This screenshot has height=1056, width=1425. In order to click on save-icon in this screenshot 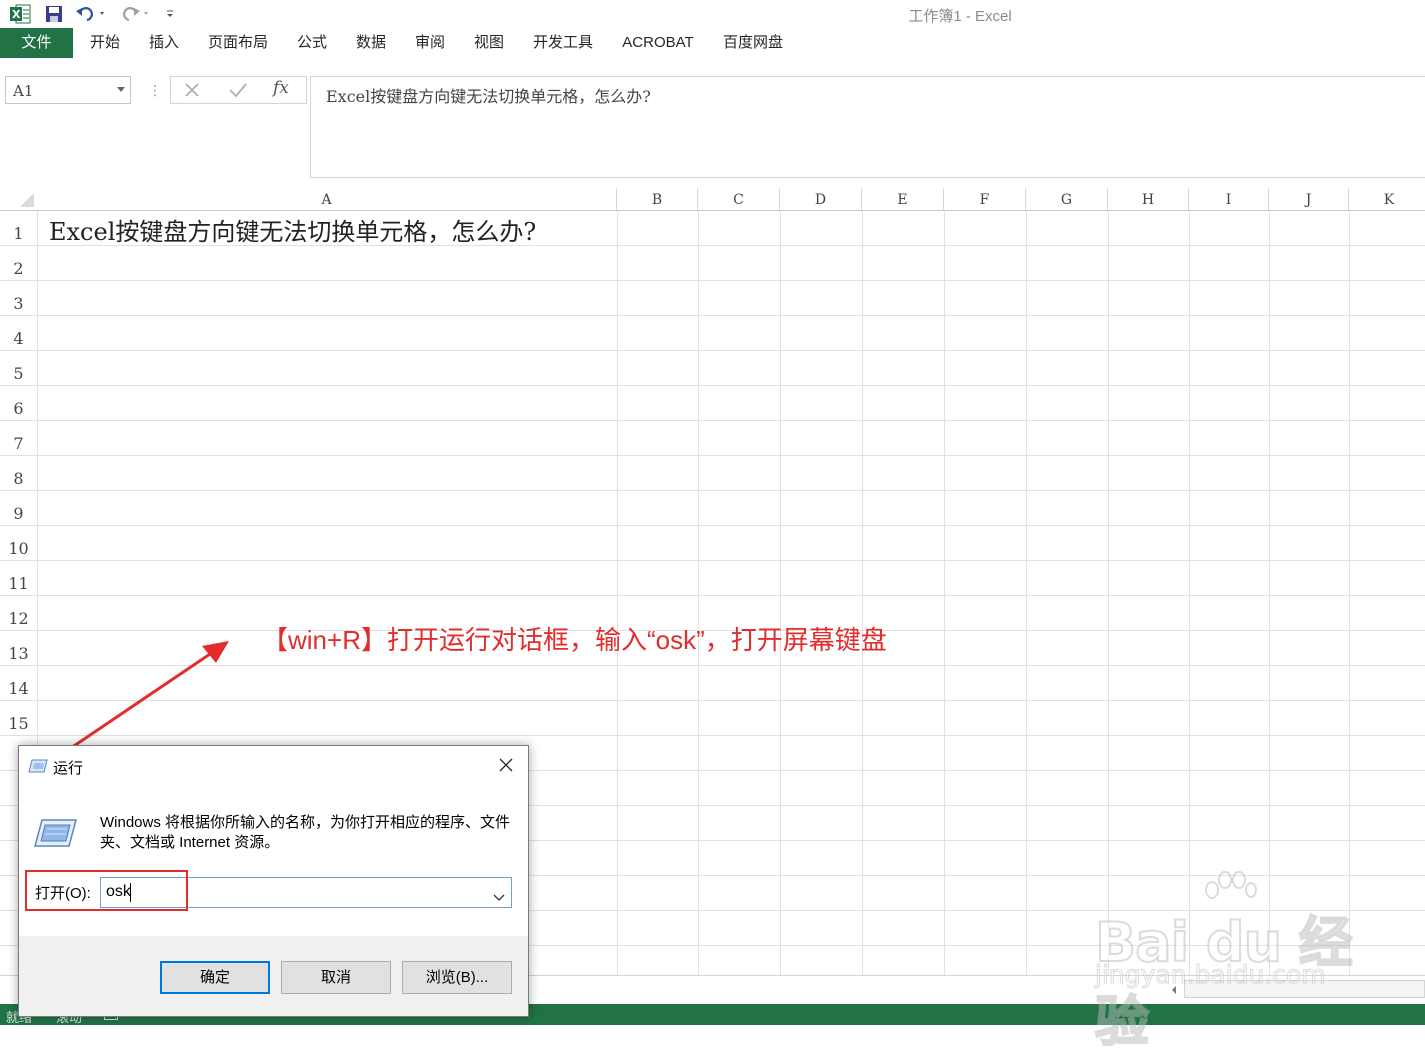, I will do `click(54, 14)`.